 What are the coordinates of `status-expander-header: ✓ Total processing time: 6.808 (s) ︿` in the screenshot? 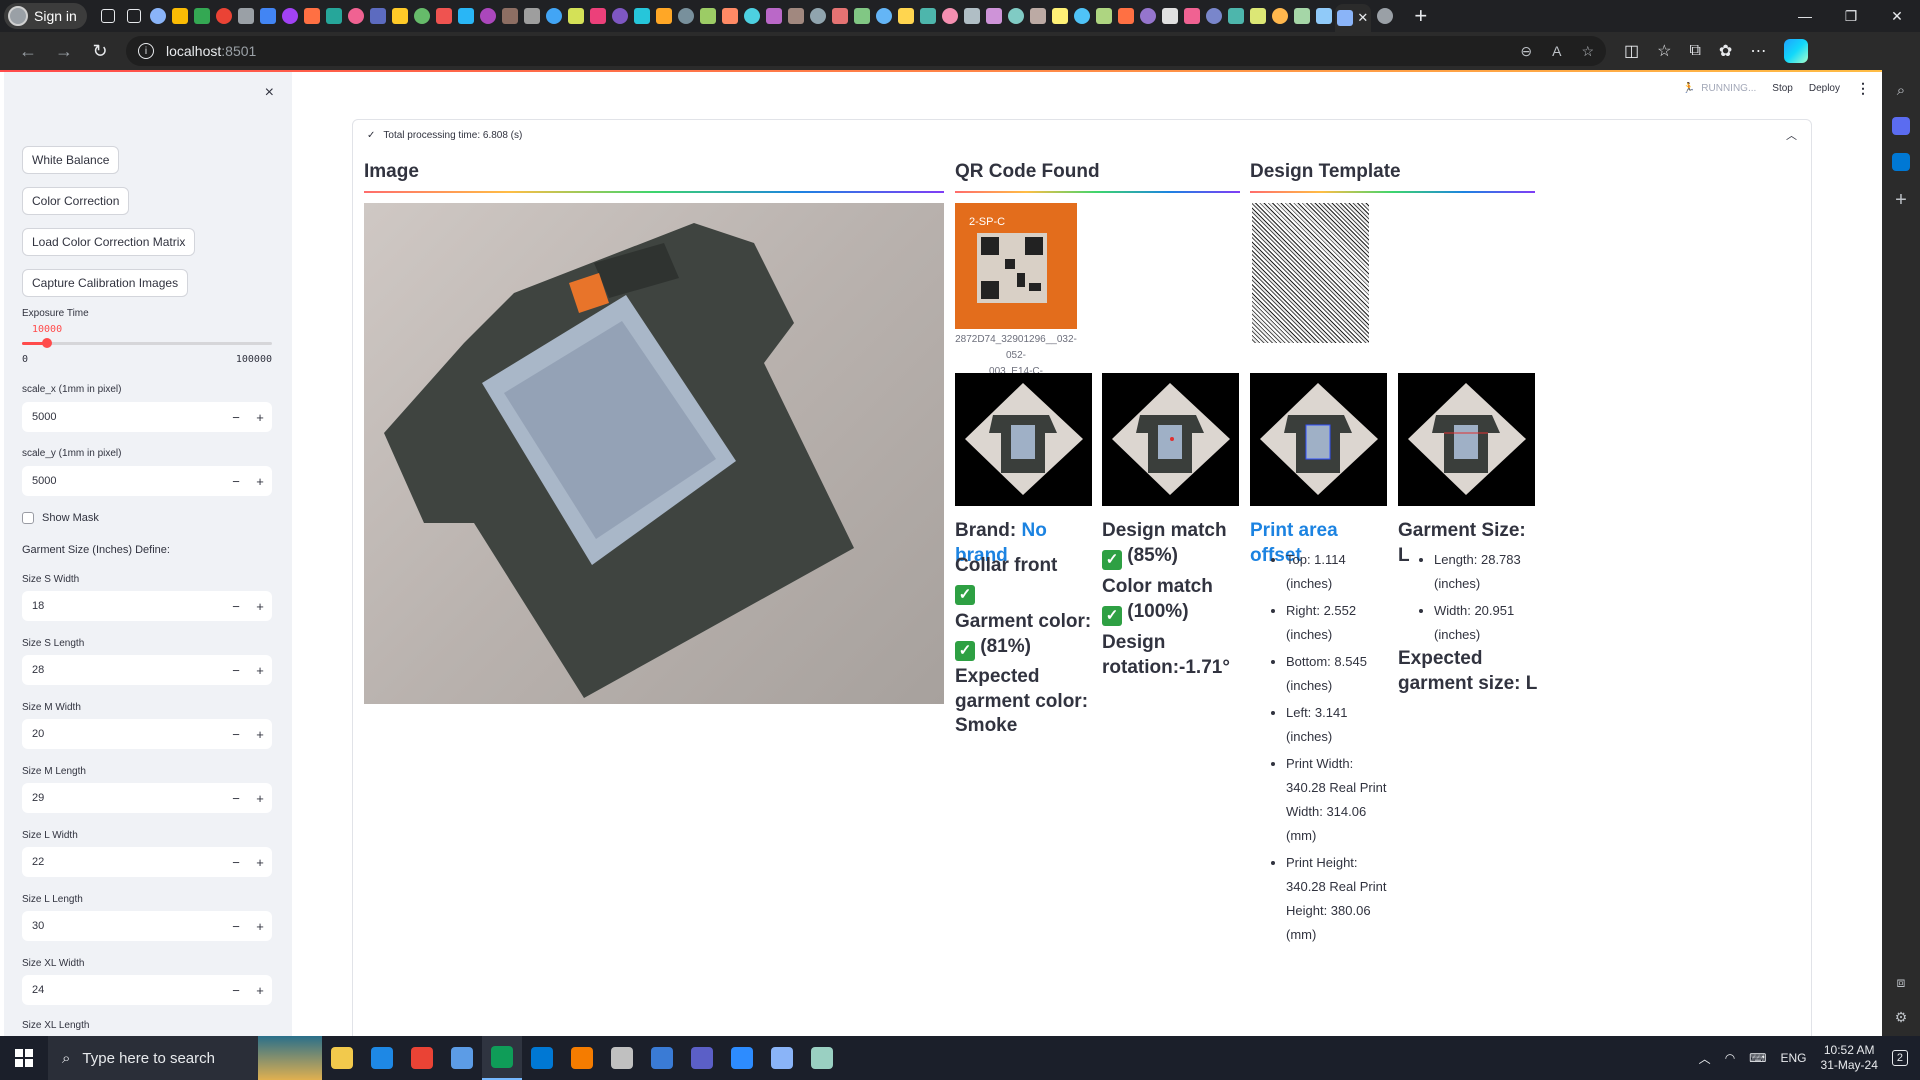 It's located at (1082, 135).